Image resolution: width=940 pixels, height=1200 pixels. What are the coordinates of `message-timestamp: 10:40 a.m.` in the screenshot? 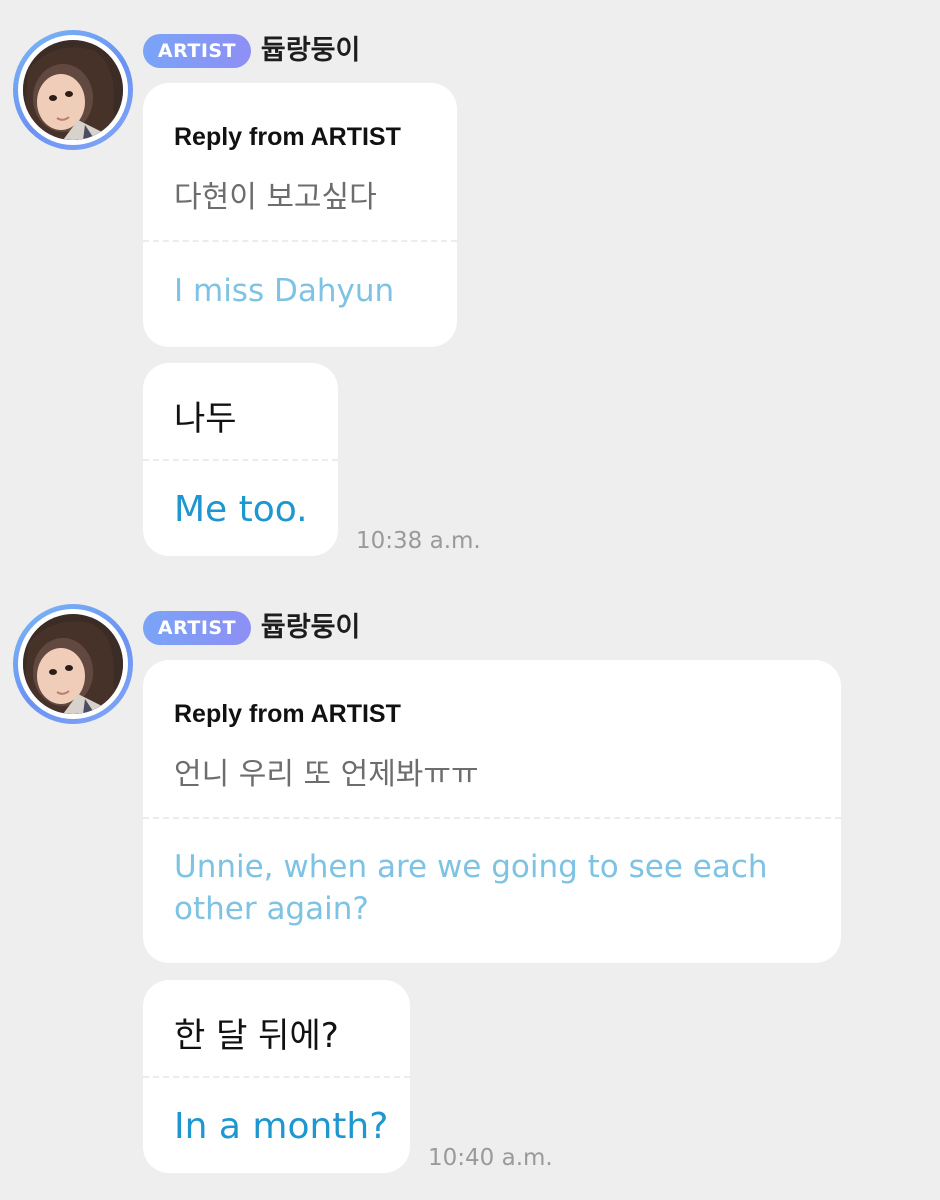 It's located at (490, 1158).